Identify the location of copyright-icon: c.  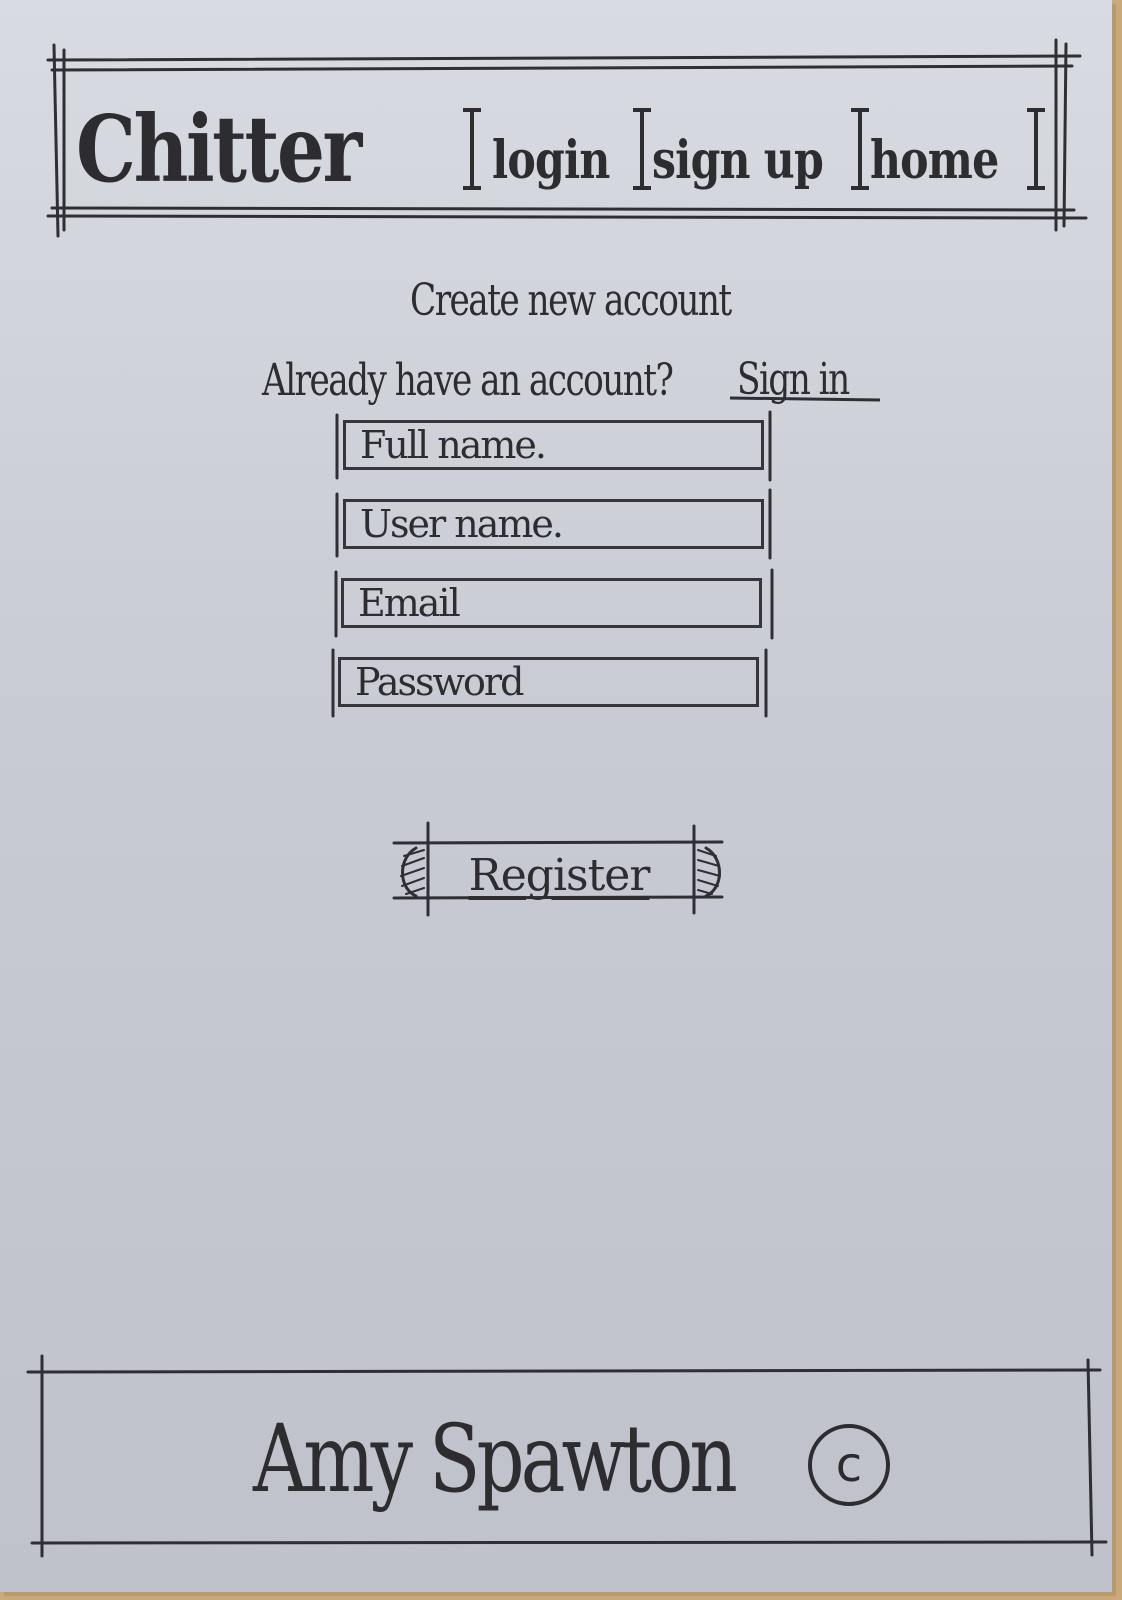
(849, 1465).